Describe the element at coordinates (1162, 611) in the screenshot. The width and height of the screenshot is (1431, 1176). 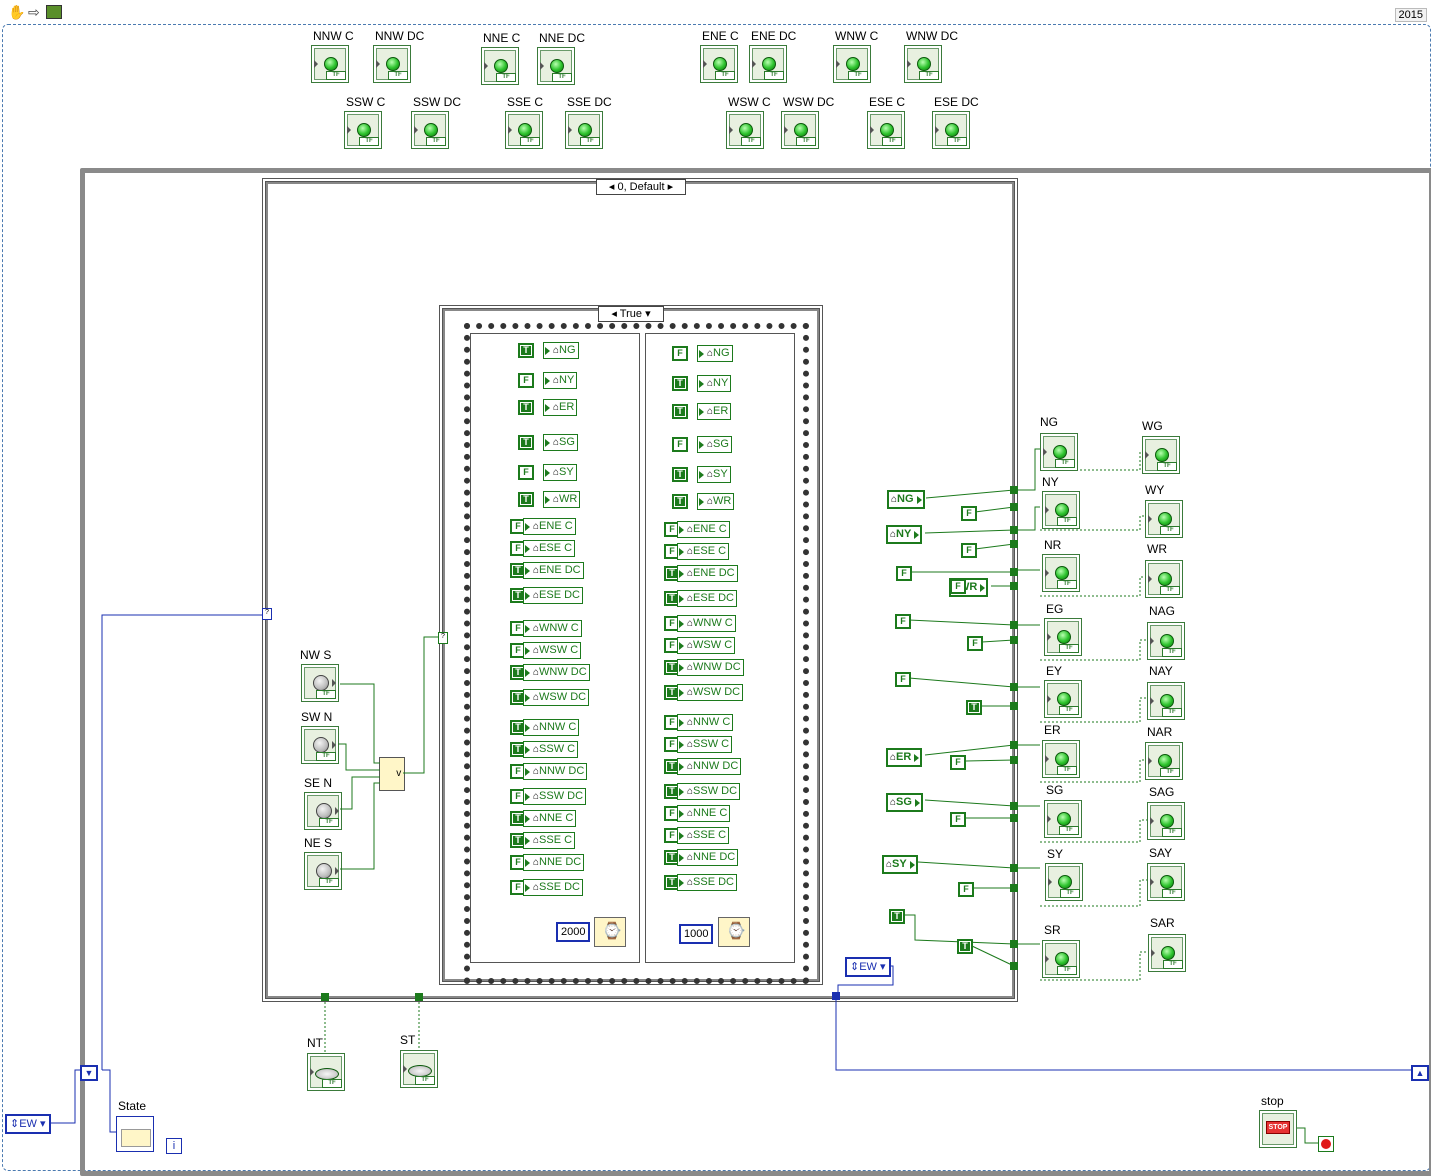
I see `light-indicator-label: NAG` at that location.